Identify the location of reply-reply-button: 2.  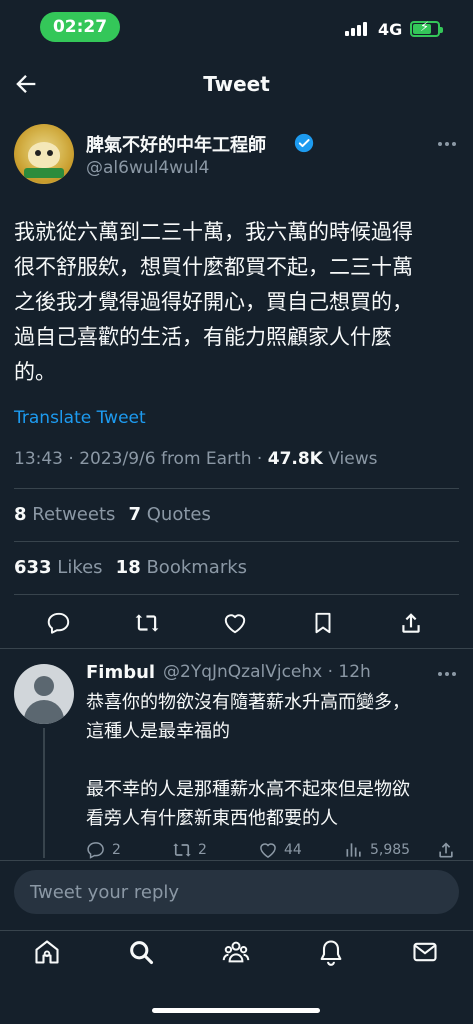
(103, 850).